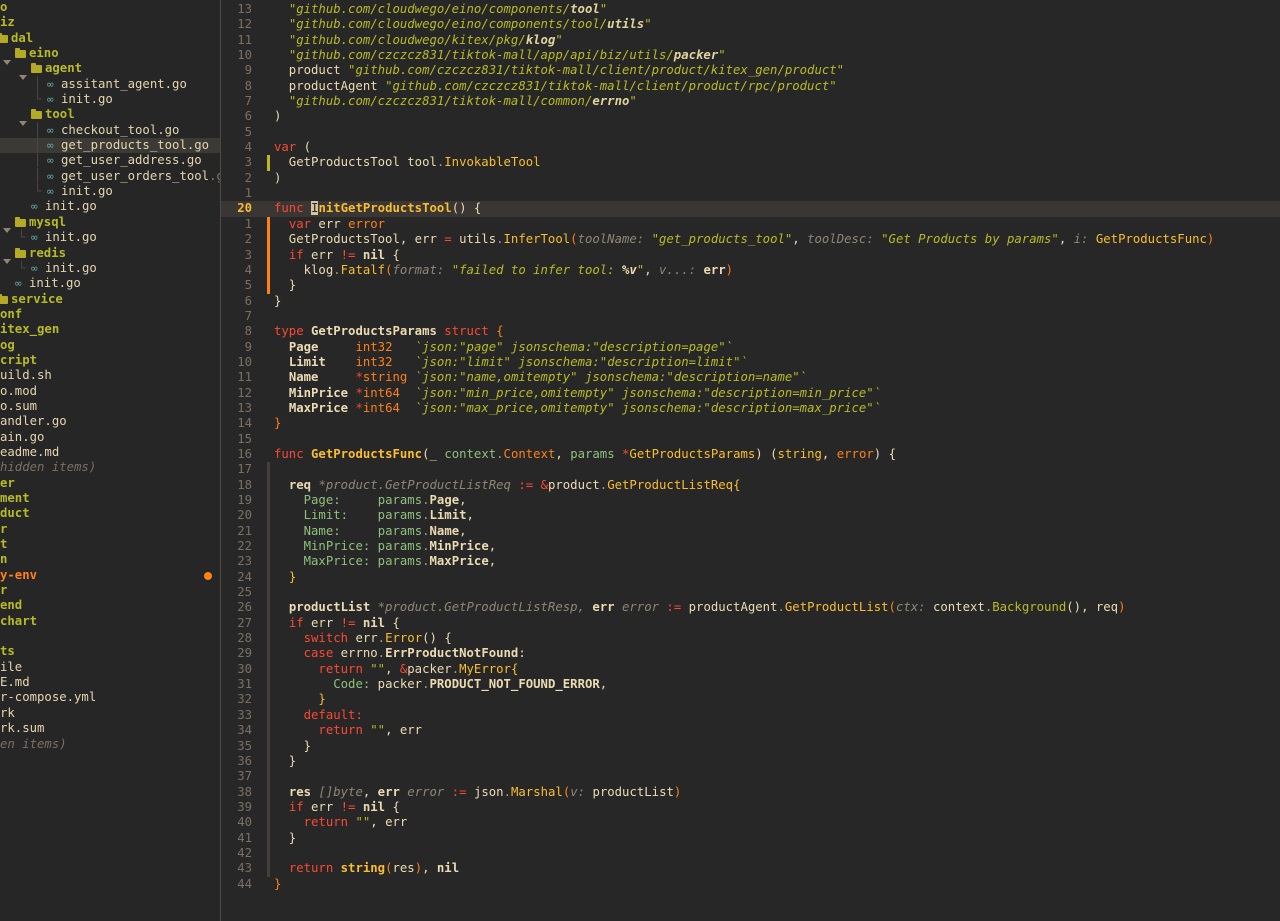 The width and height of the screenshot is (1280, 921). I want to click on code-line-current: 20 func InitGetProductsTool() {, so click(750, 209).